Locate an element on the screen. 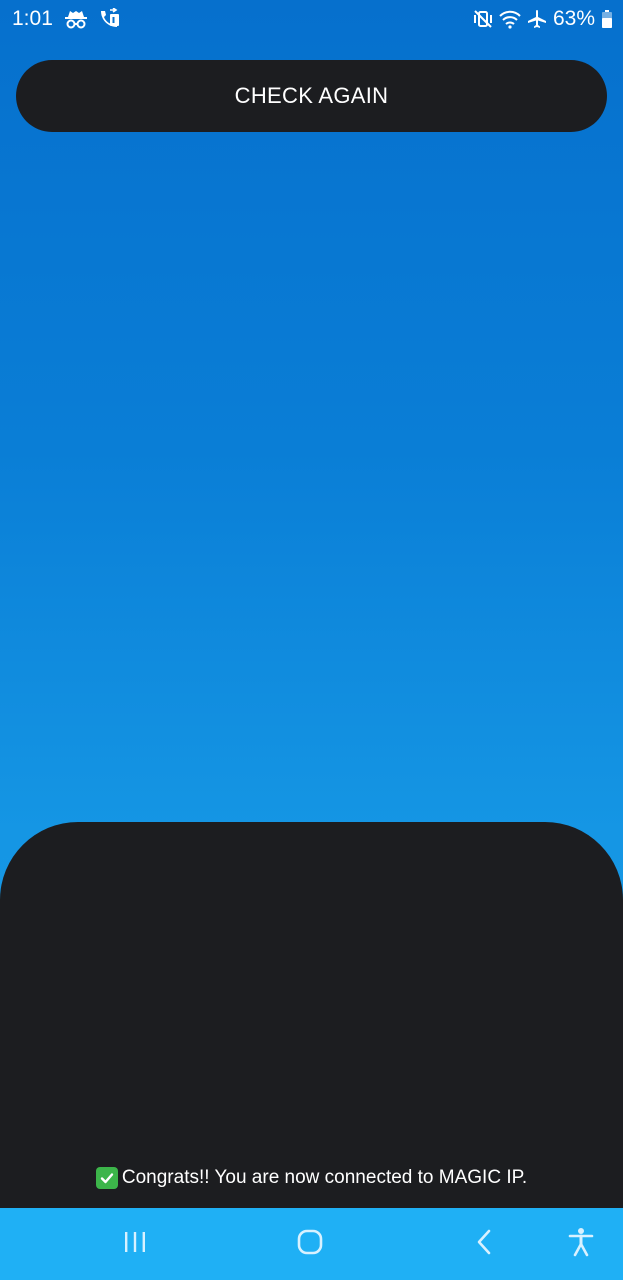 Image resolution: width=623 pixels, height=1280 pixels. battery-icon is located at coordinates (607, 19).